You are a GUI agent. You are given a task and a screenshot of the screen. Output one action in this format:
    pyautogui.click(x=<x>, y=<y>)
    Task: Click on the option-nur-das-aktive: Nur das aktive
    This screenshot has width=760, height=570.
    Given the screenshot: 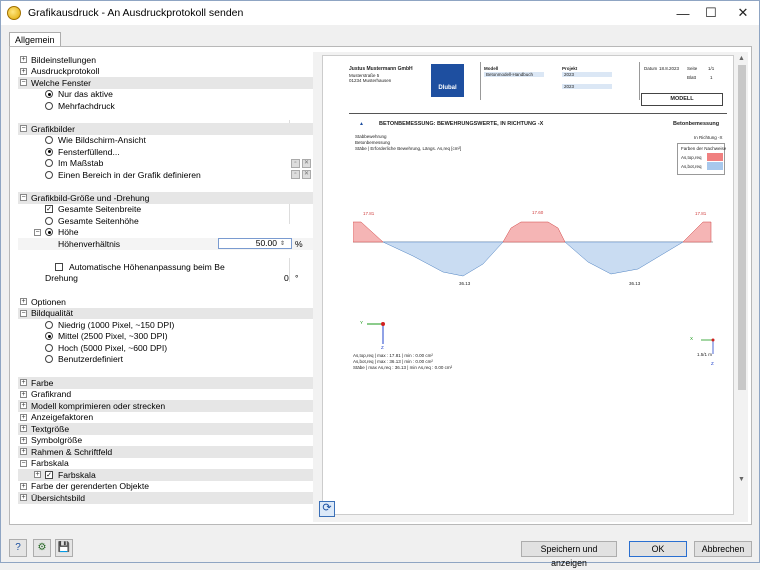 What is the action you would take?
    pyautogui.click(x=166, y=95)
    